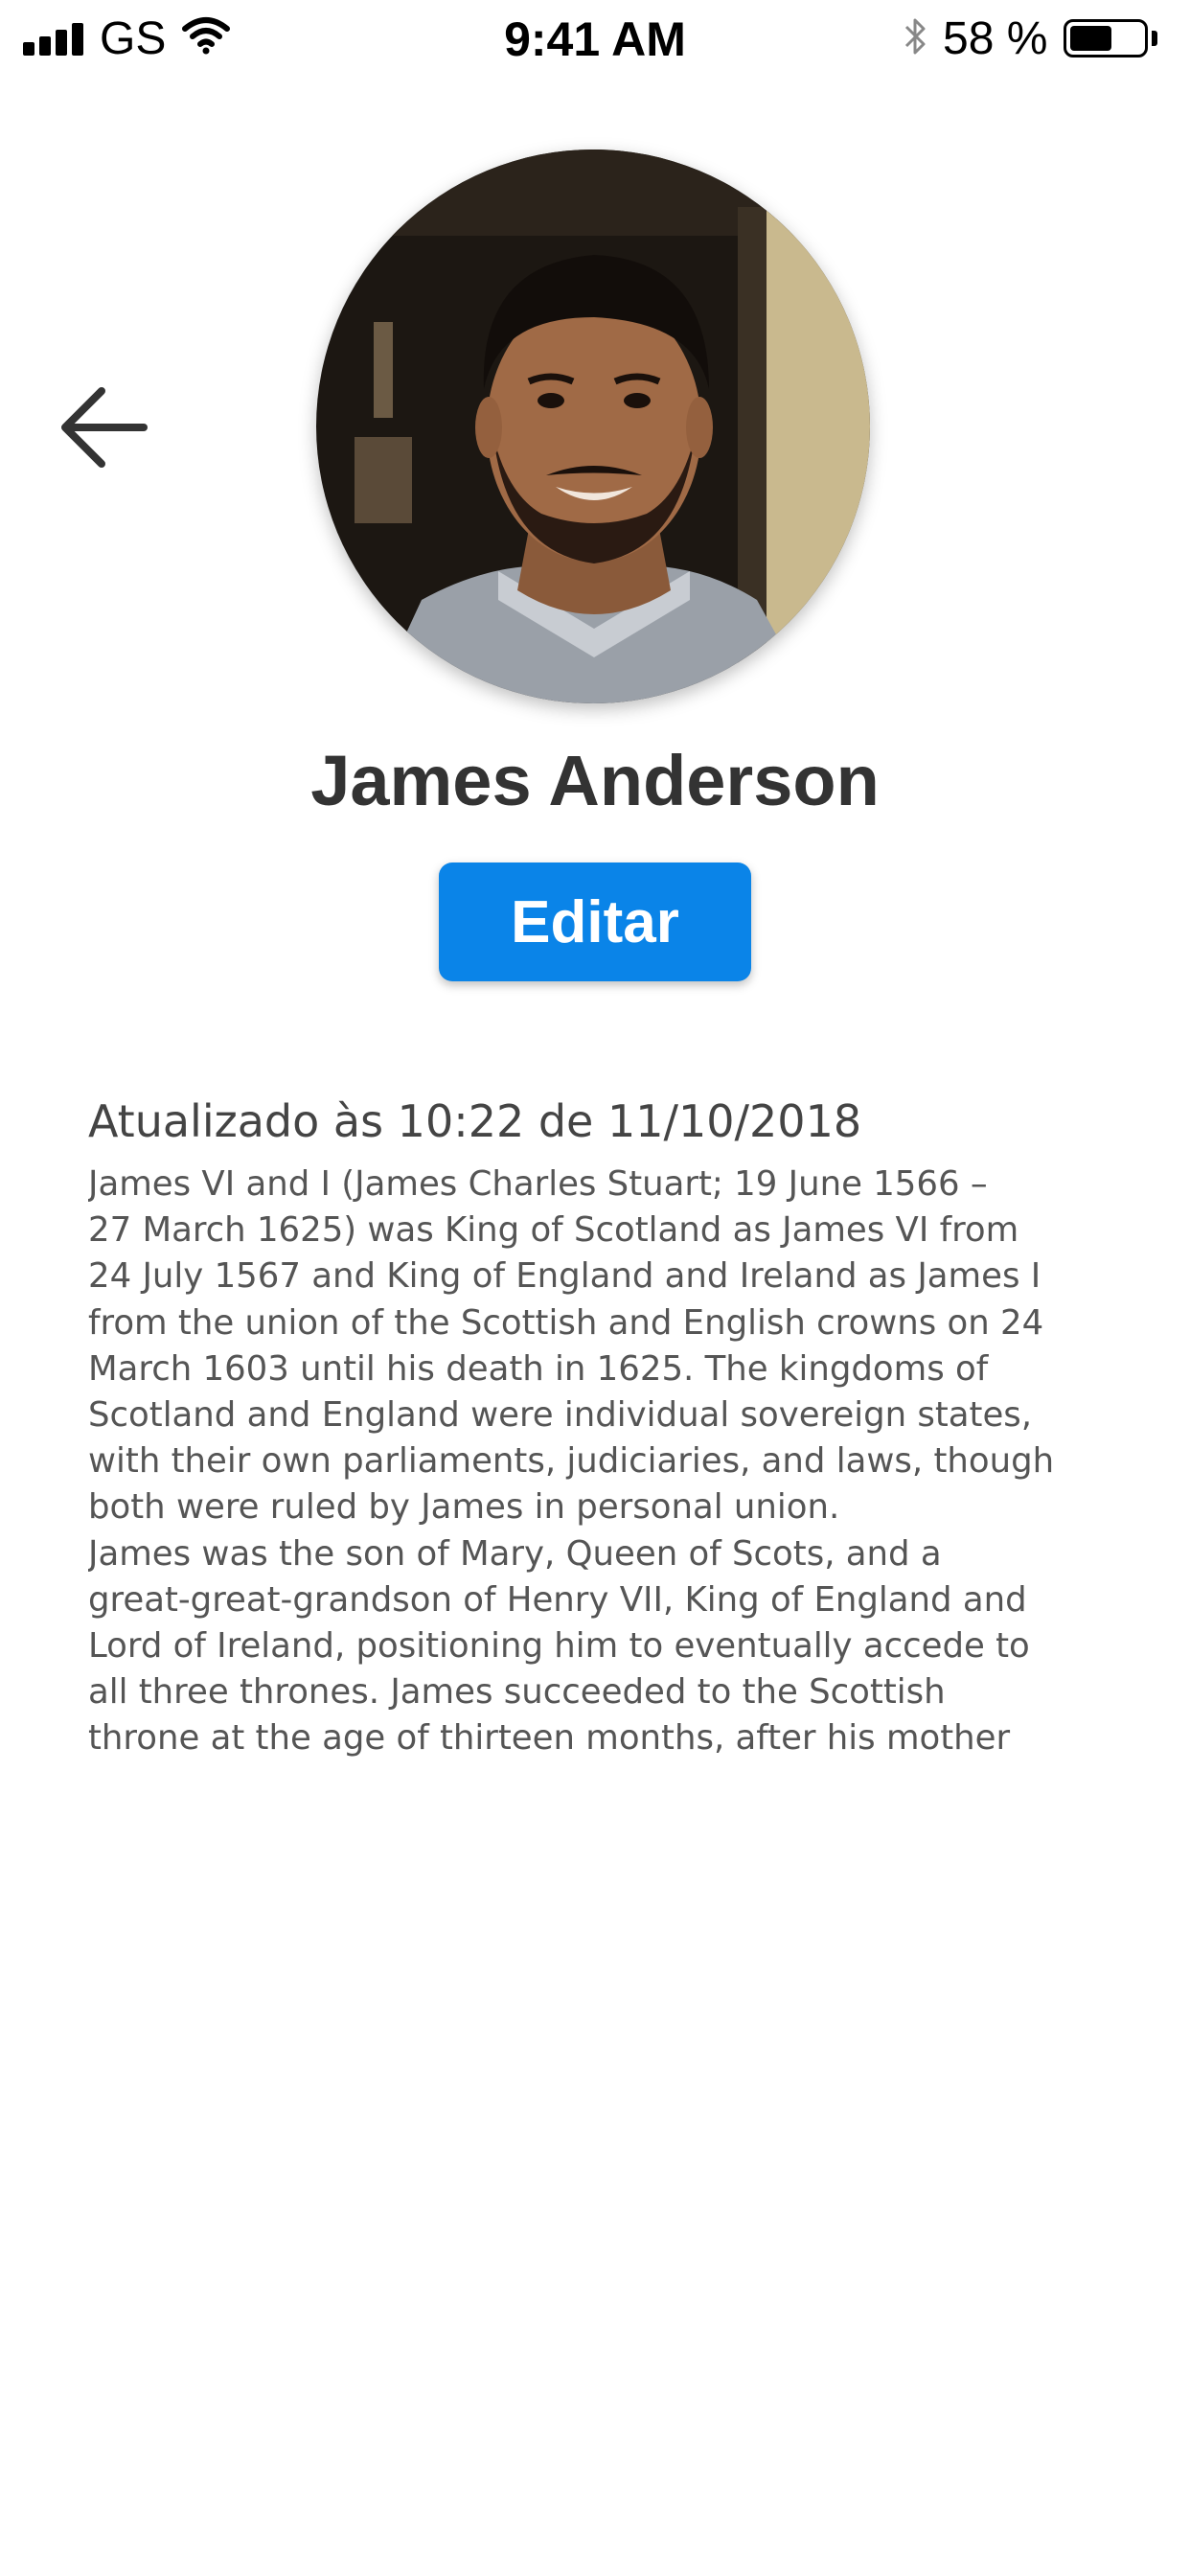  I want to click on arrow-left-icon, so click(105, 427).